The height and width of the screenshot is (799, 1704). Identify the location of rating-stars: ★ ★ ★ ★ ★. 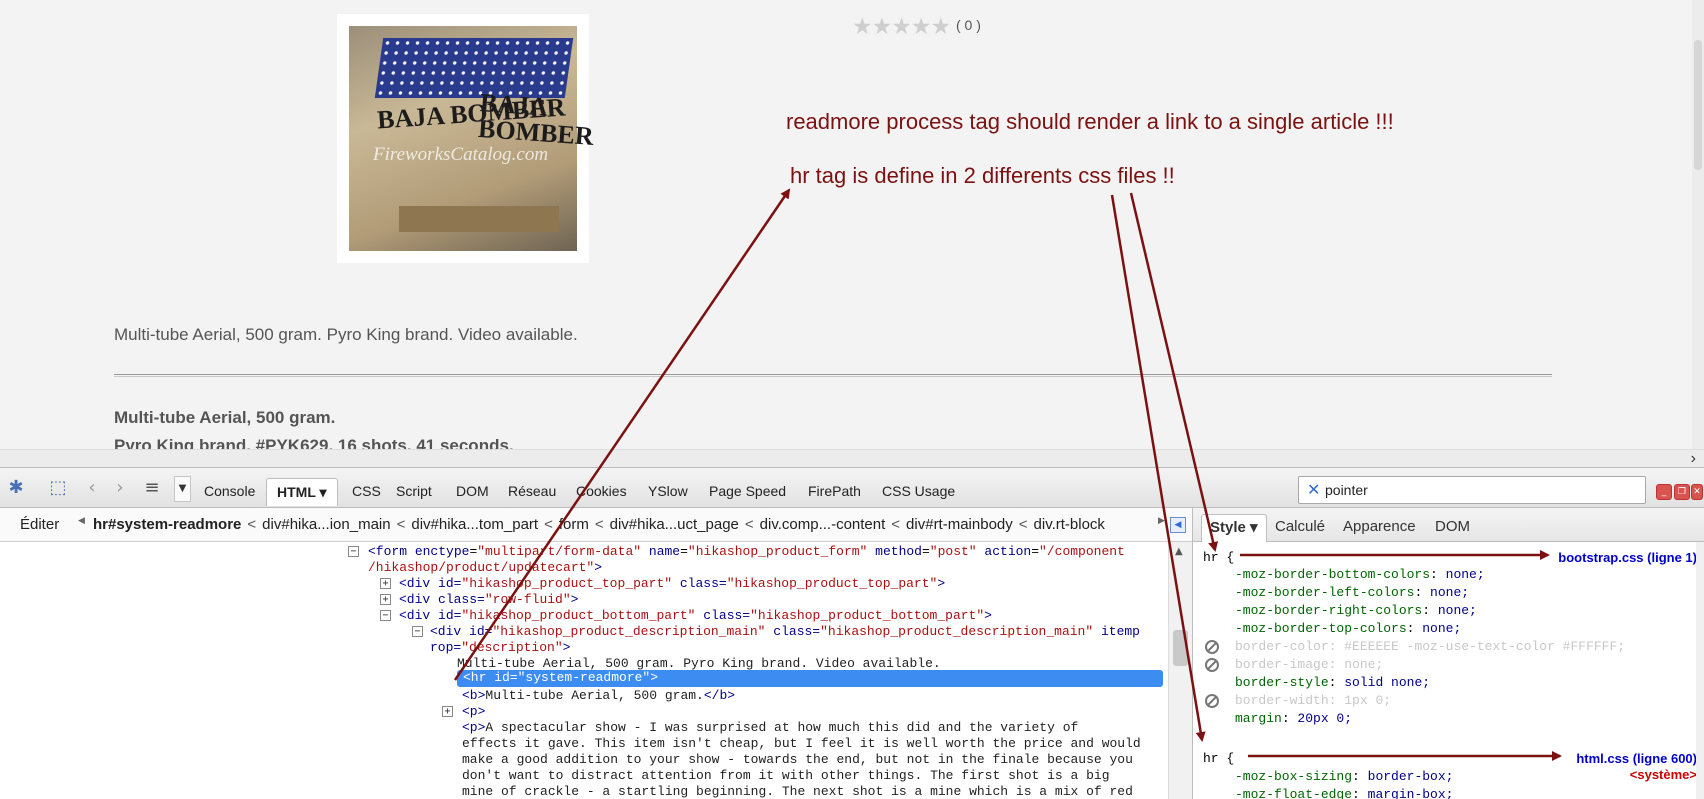
(902, 27).